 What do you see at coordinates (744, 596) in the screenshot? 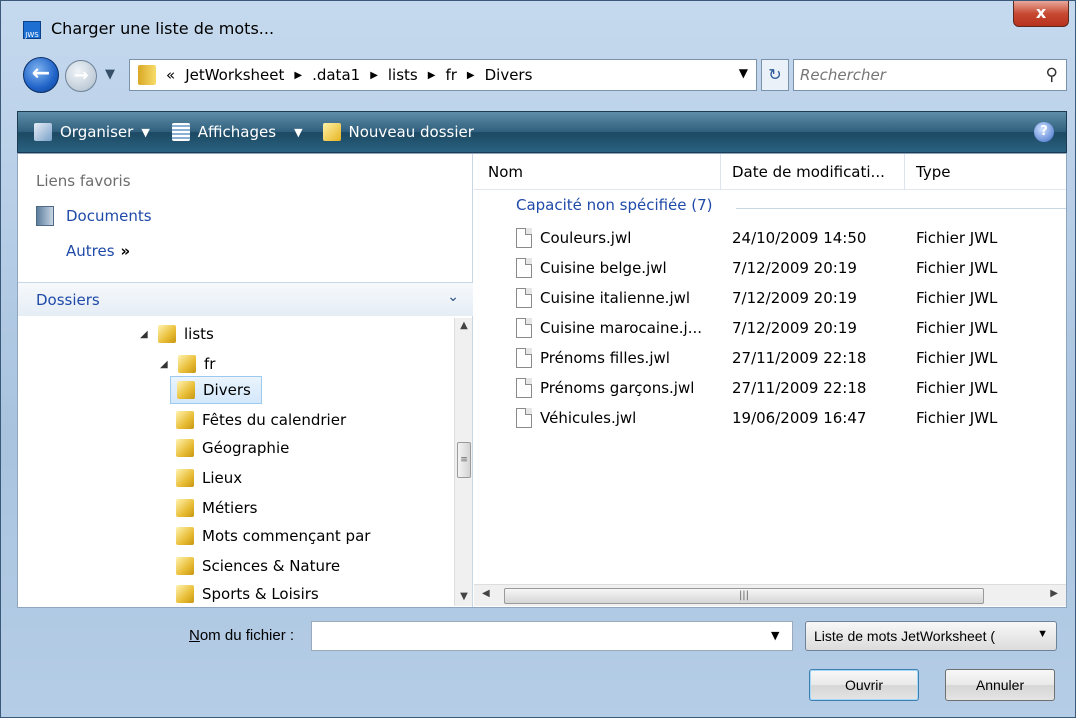
I see `scroll-thumb: |||` at bounding box center [744, 596].